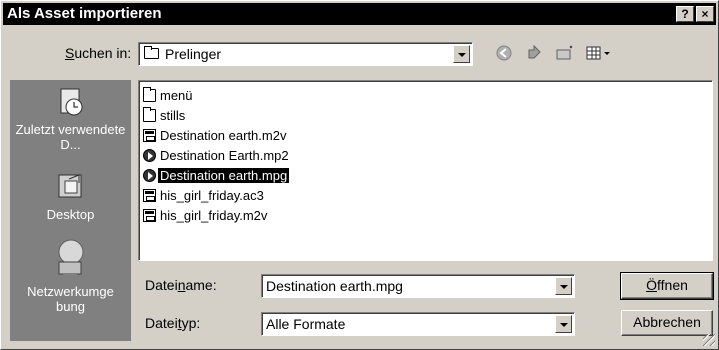 The image size is (719, 350). I want to click on filename-input: Destination earth.mpg, so click(418, 286).